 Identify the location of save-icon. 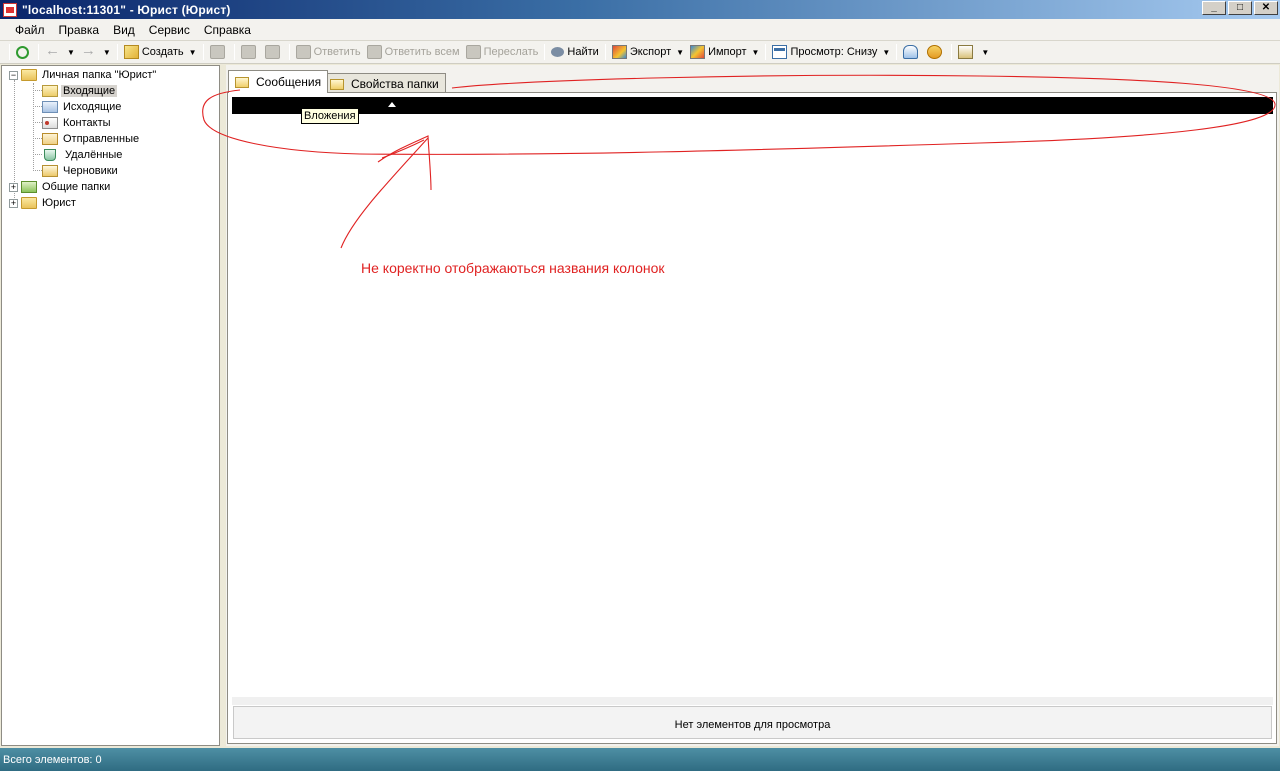
(217, 52).